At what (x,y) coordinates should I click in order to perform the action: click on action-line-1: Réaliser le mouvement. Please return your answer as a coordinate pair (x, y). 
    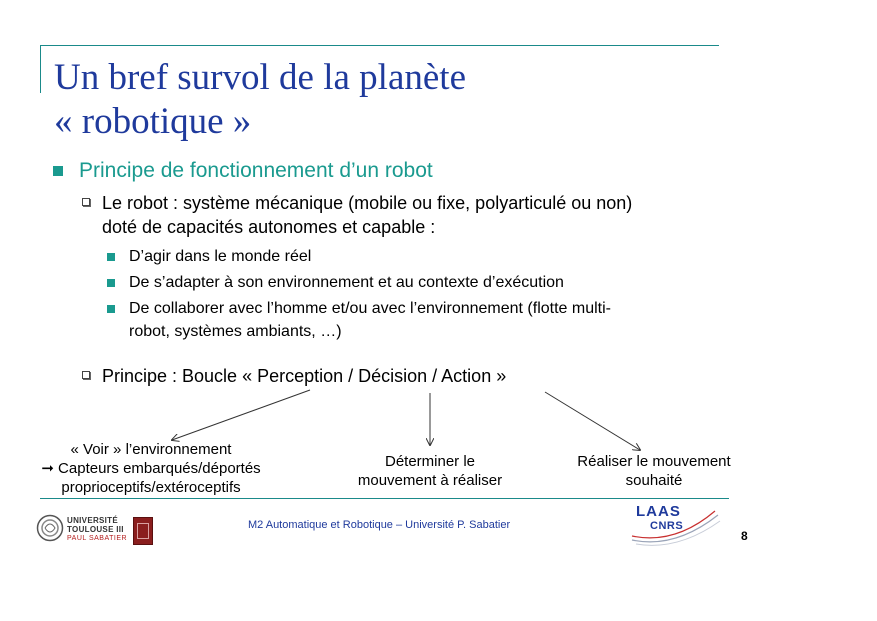
    Looking at the image, I should click on (654, 461).